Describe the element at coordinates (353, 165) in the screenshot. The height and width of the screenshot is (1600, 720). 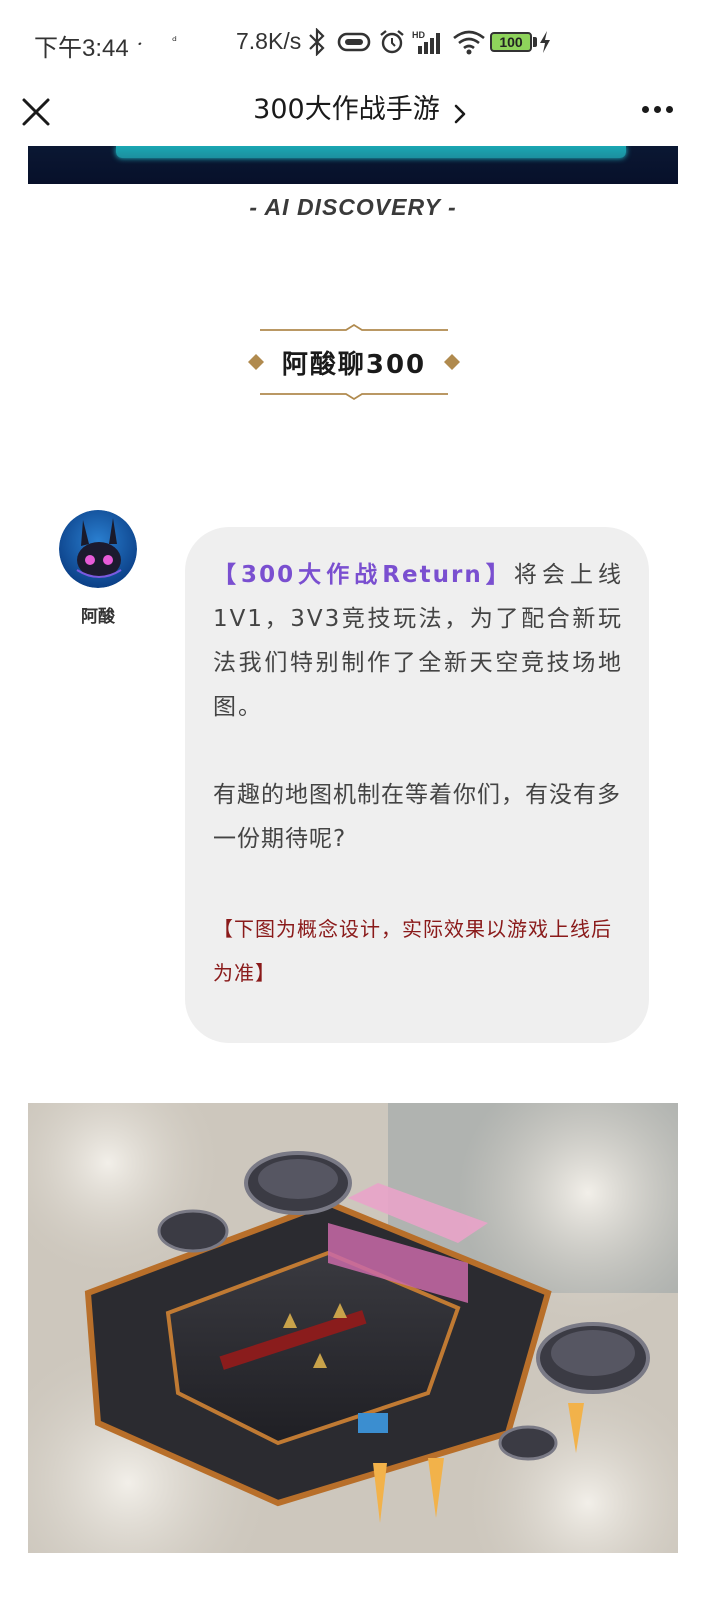
I see `top-banner-image` at that location.